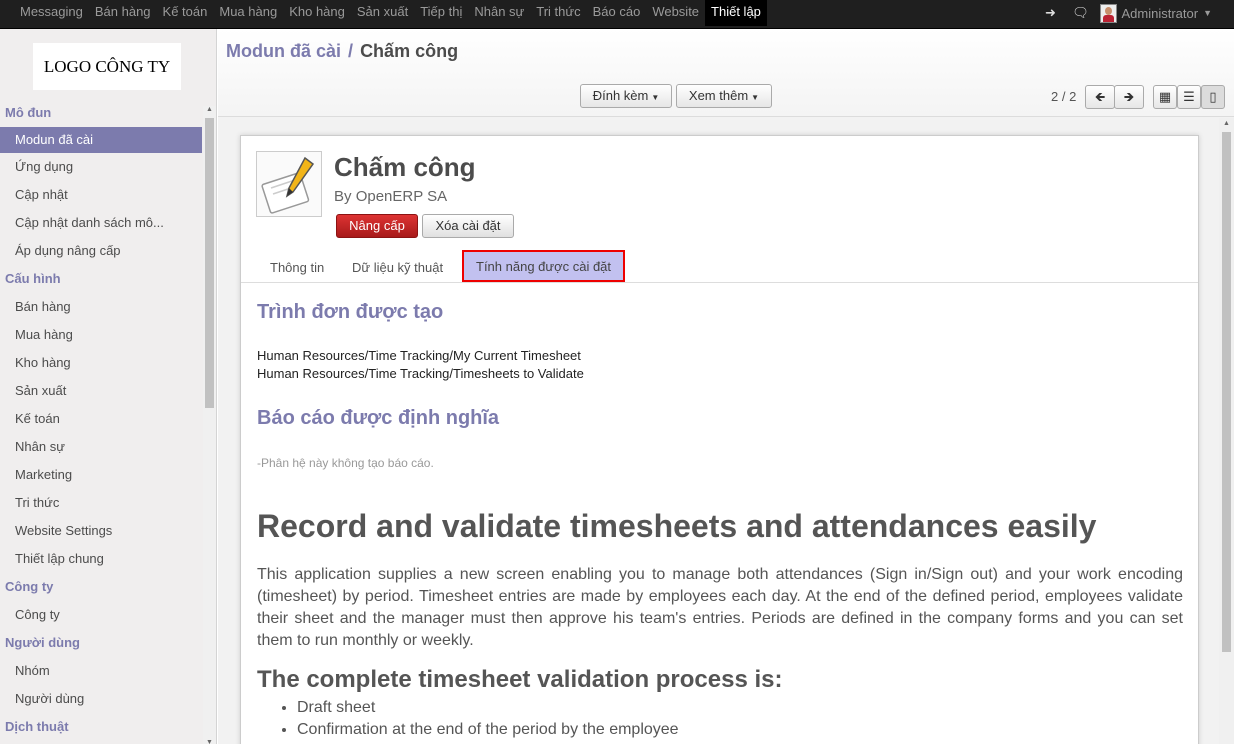  What do you see at coordinates (101, 531) in the screenshot?
I see `sidebar-item-config-website: Website Settings` at bounding box center [101, 531].